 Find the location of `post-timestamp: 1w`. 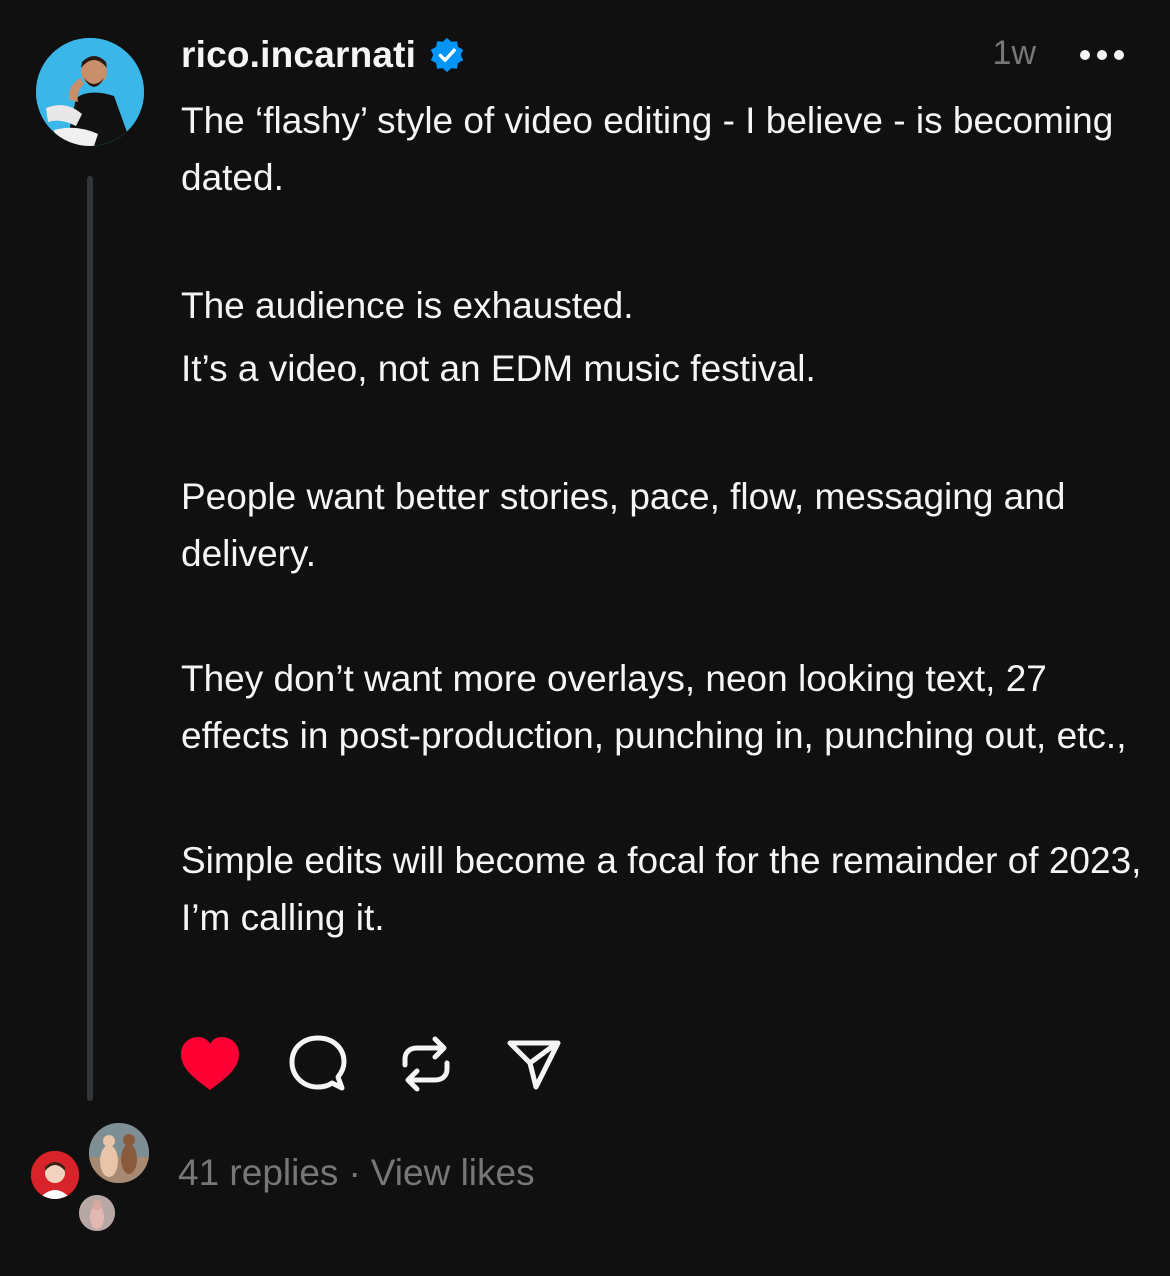

post-timestamp: 1w is located at coordinates (1014, 53).